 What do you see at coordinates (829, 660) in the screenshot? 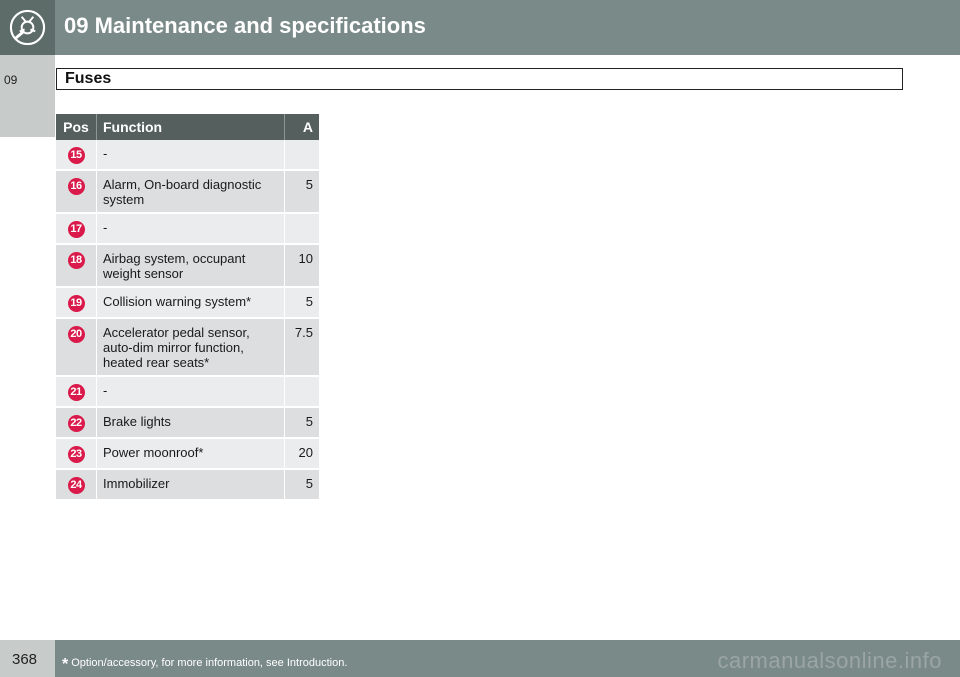
I see `watermark: carmanualsonline.info` at bounding box center [829, 660].